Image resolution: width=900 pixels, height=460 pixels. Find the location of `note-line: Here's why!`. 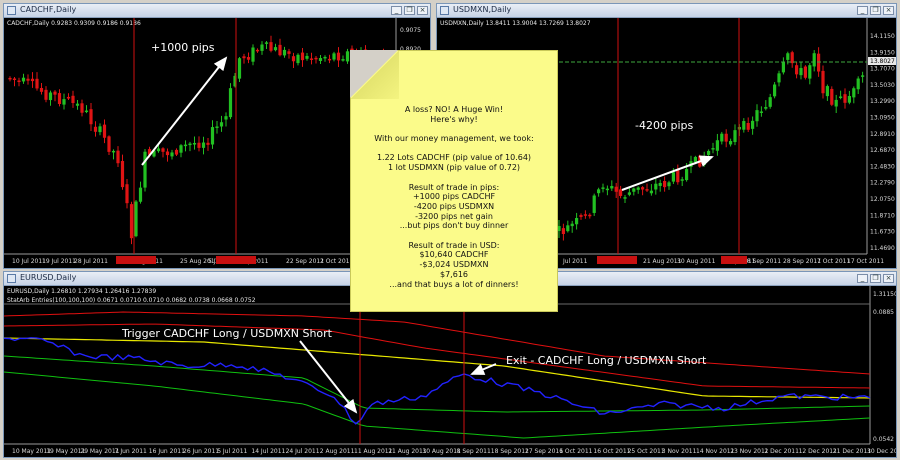

note-line: Here's why! is located at coordinates (454, 119).